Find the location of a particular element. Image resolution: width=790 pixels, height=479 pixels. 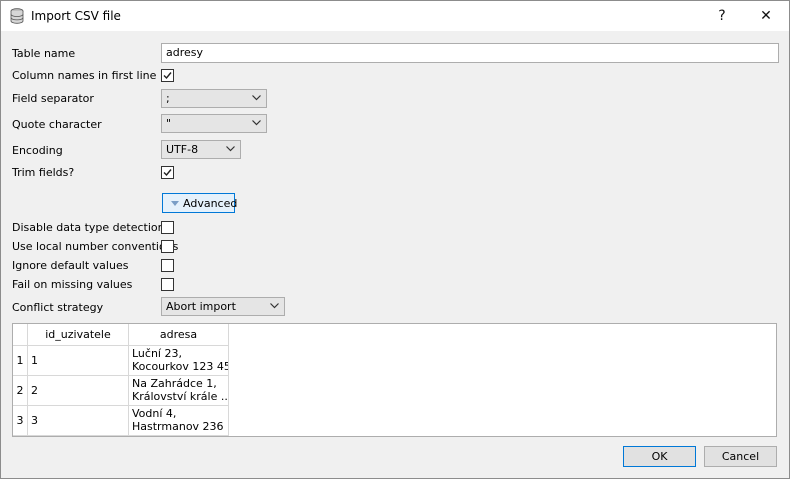

table-name-input: adresy is located at coordinates (470, 53).